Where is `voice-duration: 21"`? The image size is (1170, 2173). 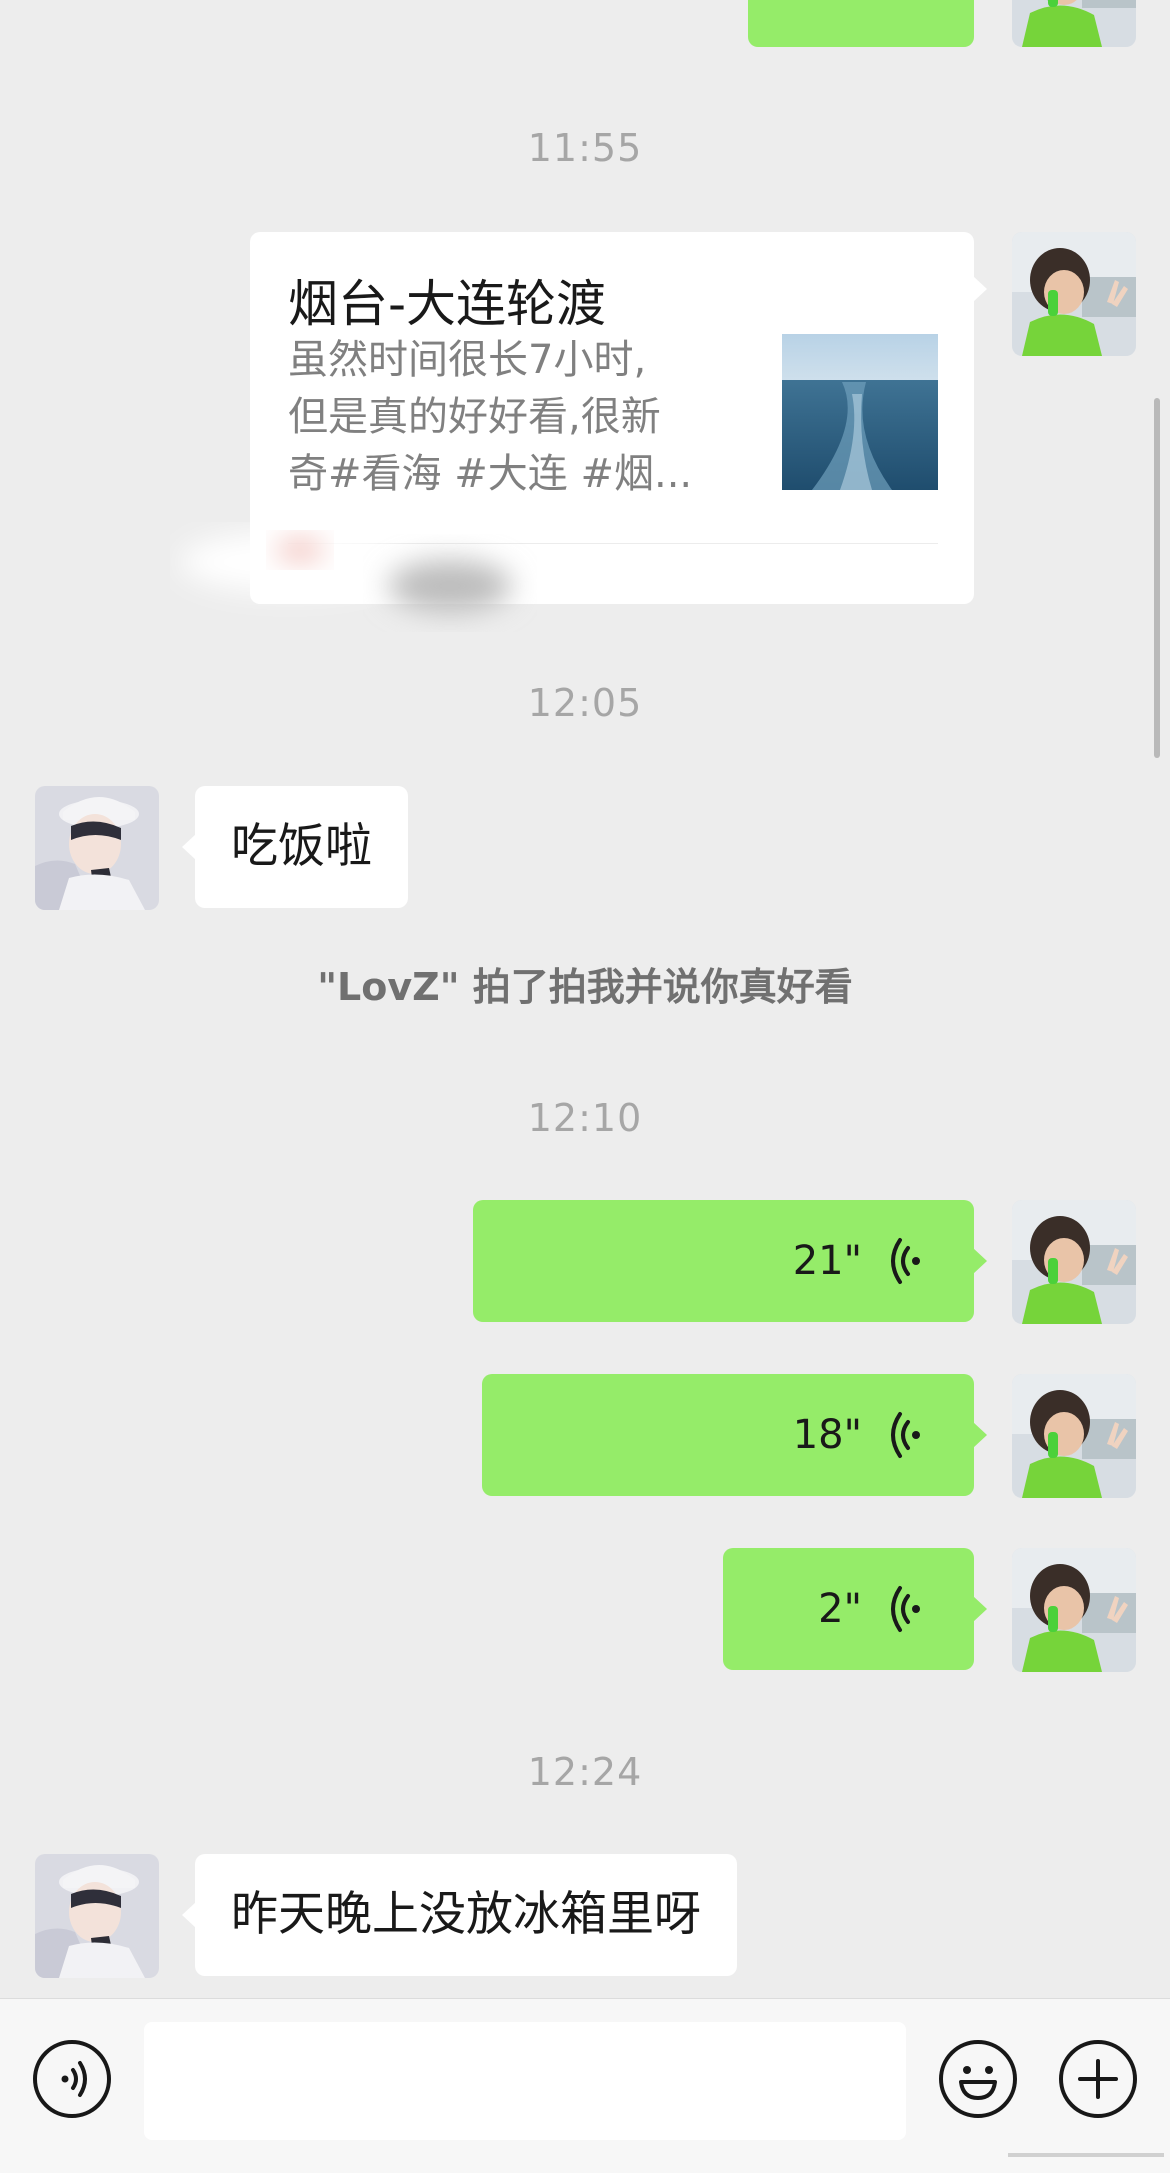
voice-duration: 21" is located at coordinates (827, 1261).